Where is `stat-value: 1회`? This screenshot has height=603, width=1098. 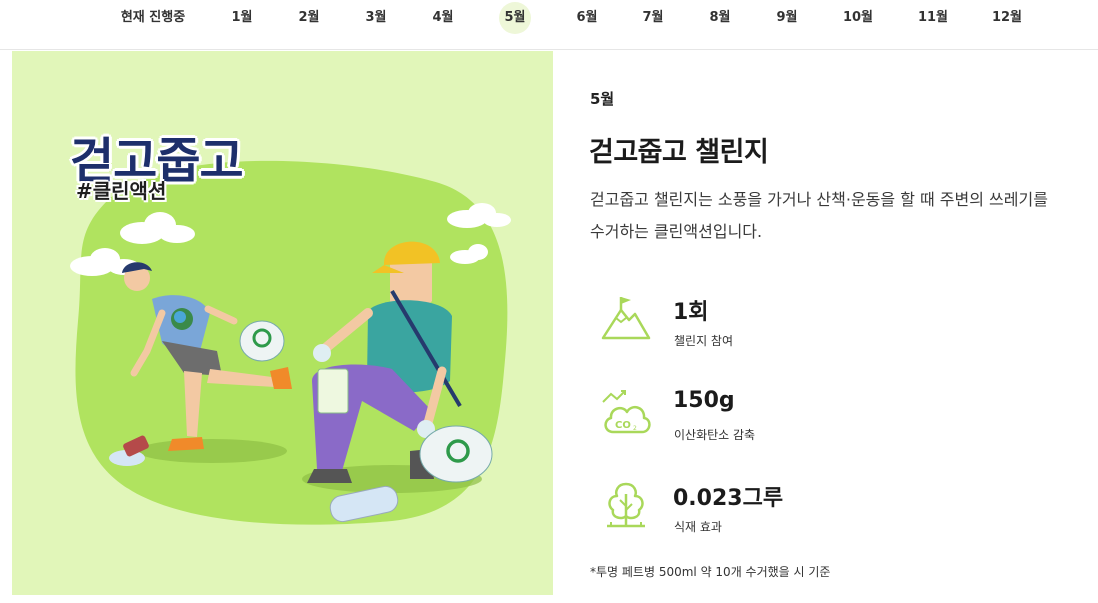 stat-value: 1회 is located at coordinates (691, 312).